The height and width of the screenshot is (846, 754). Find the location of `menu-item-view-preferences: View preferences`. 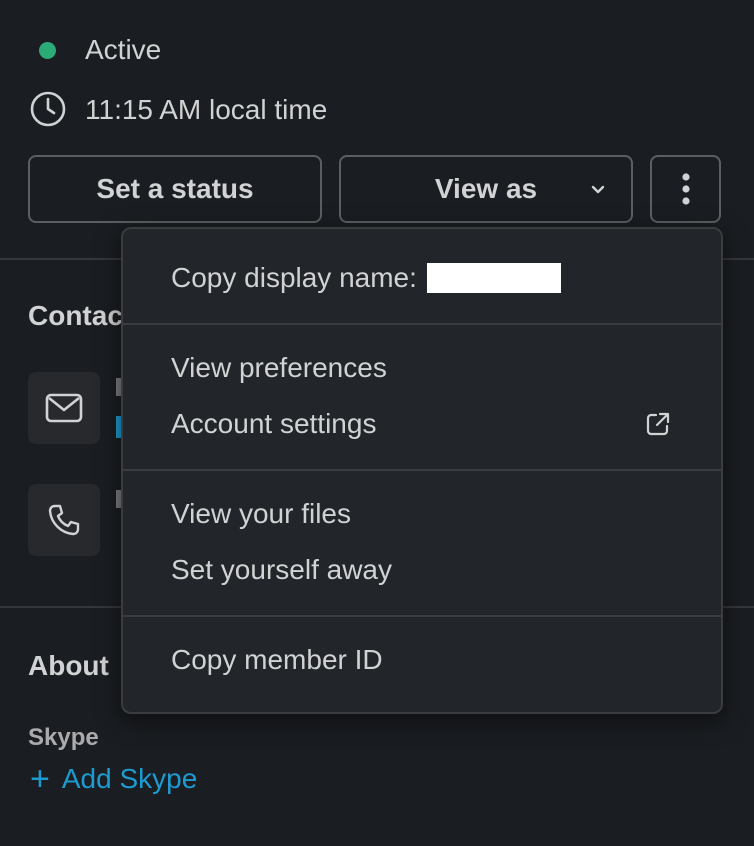

menu-item-view-preferences: View preferences is located at coordinates (422, 368).